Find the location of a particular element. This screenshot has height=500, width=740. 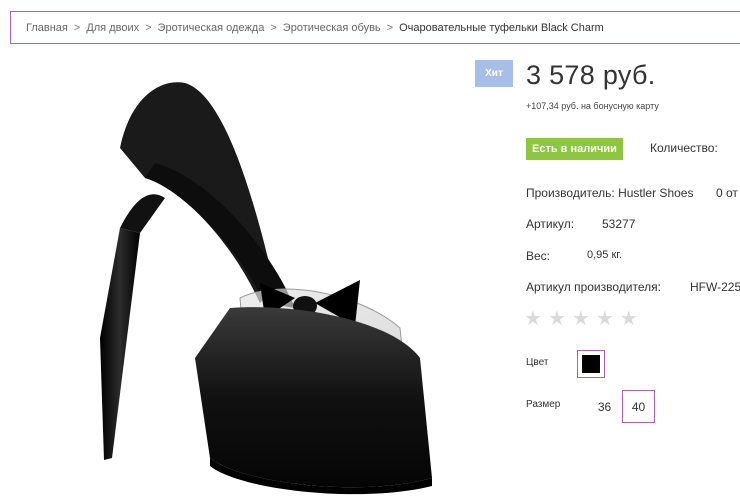

size-option-40: 40 is located at coordinates (638, 406).